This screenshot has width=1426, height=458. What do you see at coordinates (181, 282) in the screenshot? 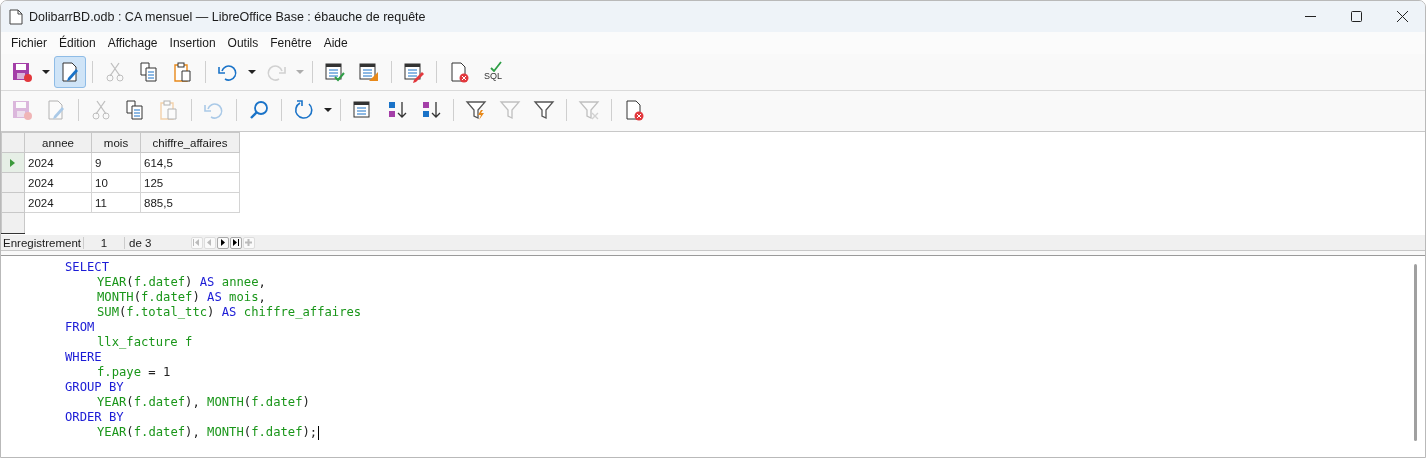
I see `code-line: YEAR(f.datef) AS annee,` at bounding box center [181, 282].